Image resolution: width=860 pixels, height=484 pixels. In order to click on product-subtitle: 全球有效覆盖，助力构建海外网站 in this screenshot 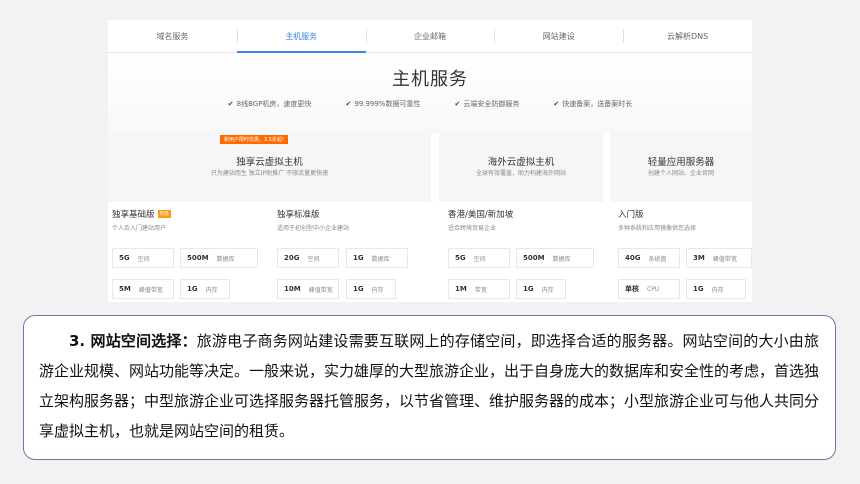, I will do `click(520, 173)`.